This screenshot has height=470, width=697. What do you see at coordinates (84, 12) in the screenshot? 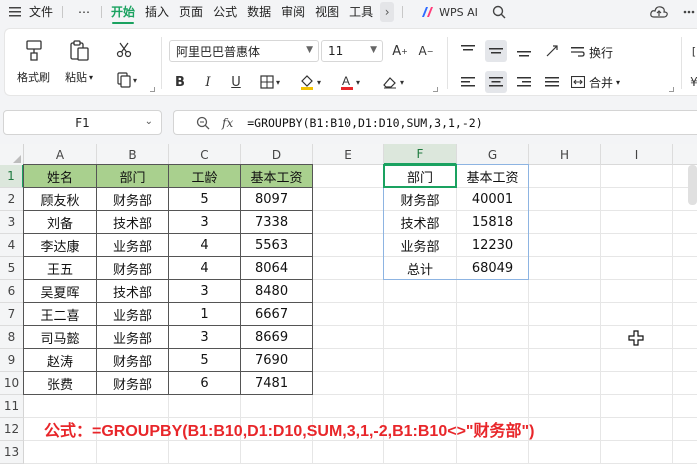
I see `menu-more: ⋯` at bounding box center [84, 12].